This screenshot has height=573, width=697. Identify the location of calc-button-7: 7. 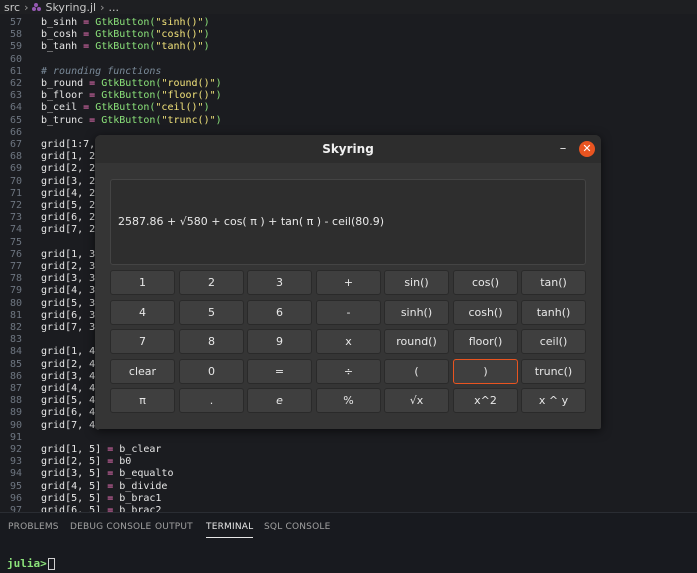
(142, 341).